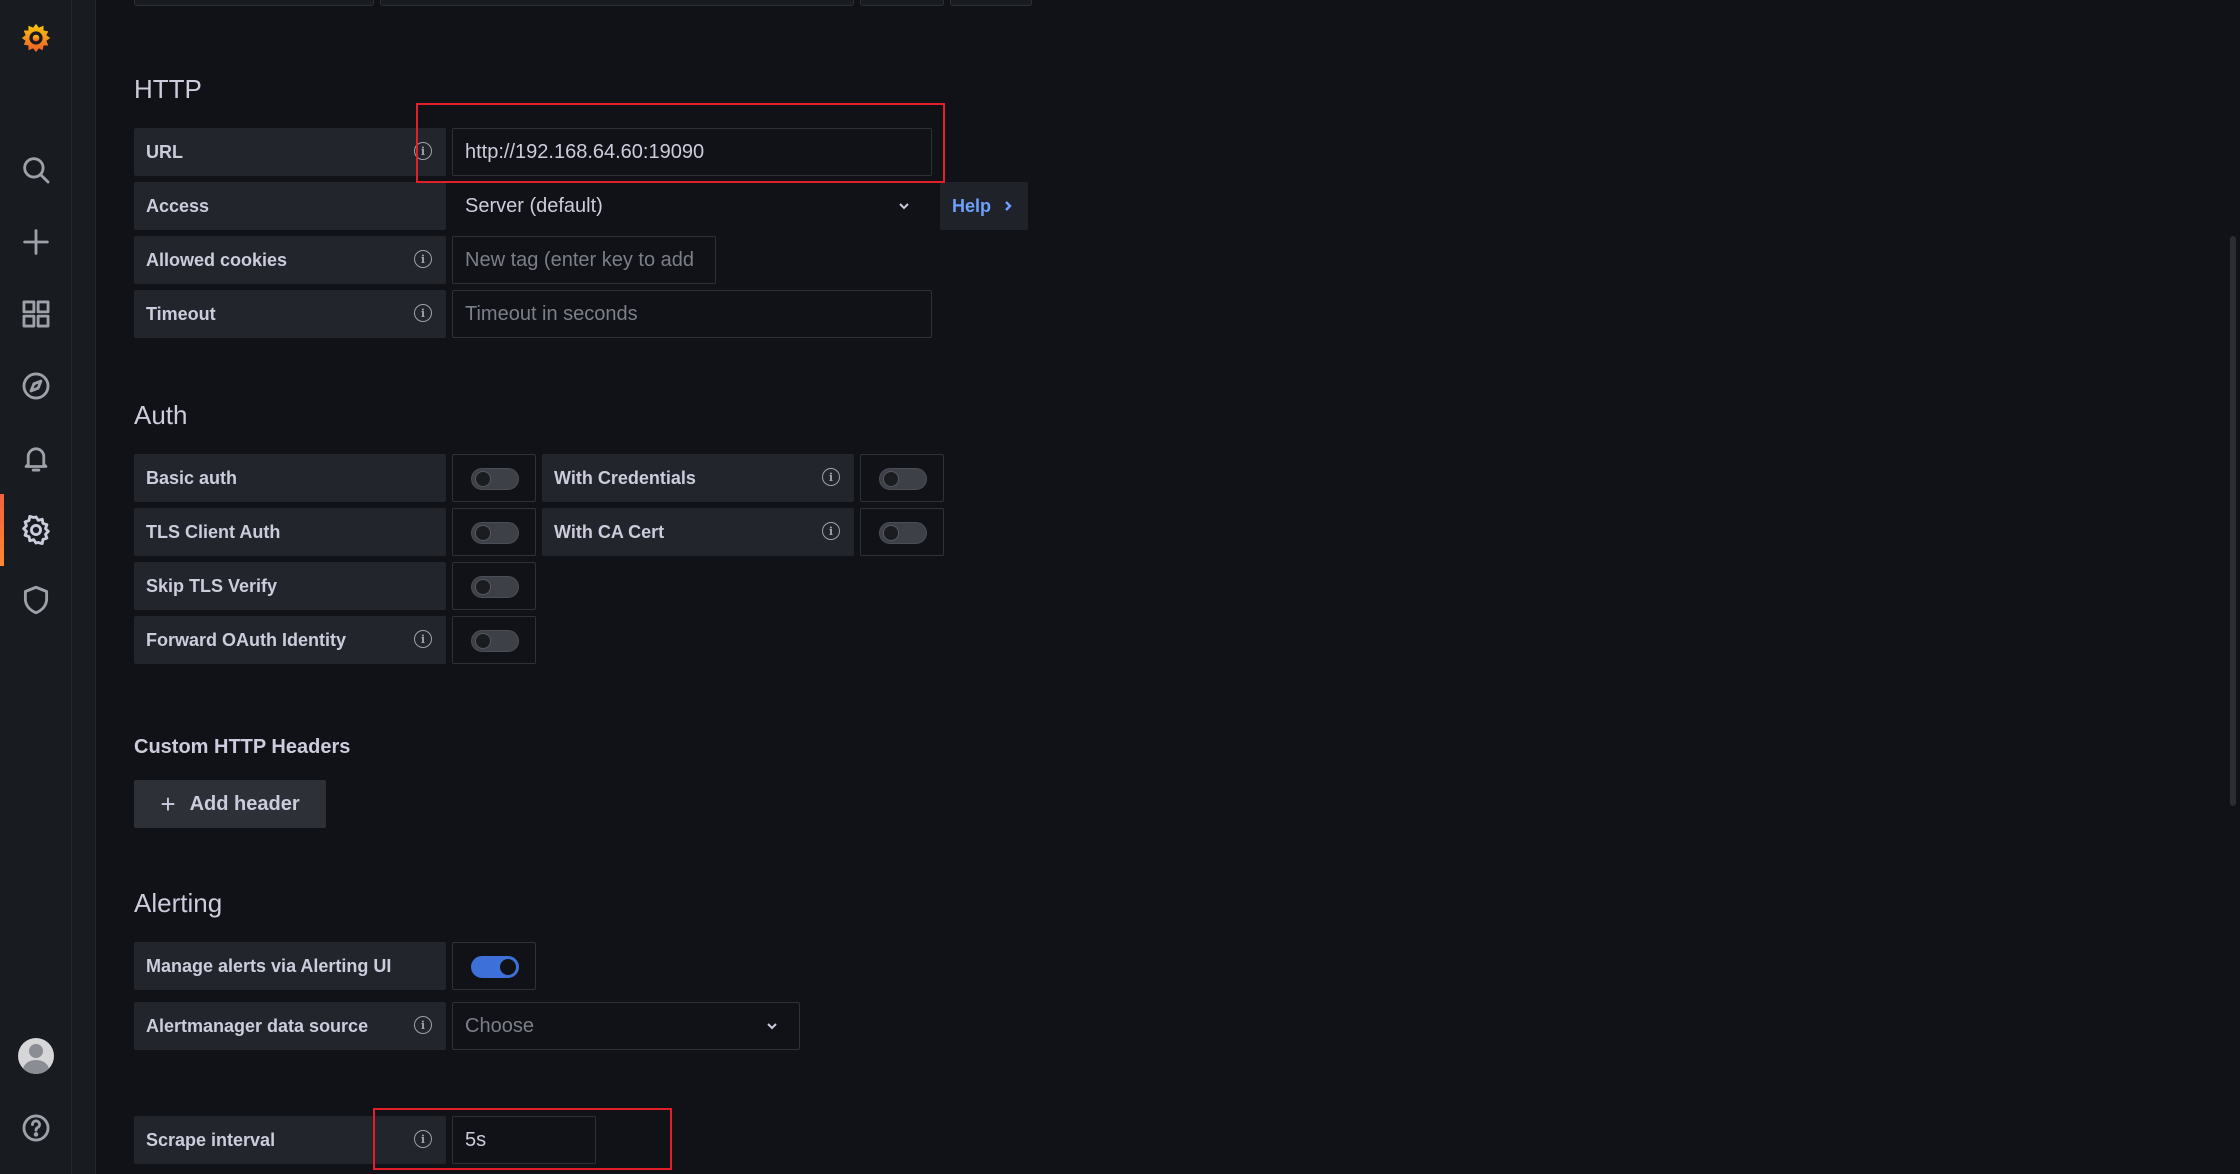 This screenshot has width=2240, height=1174. I want to click on scrollbar, so click(2233, 587).